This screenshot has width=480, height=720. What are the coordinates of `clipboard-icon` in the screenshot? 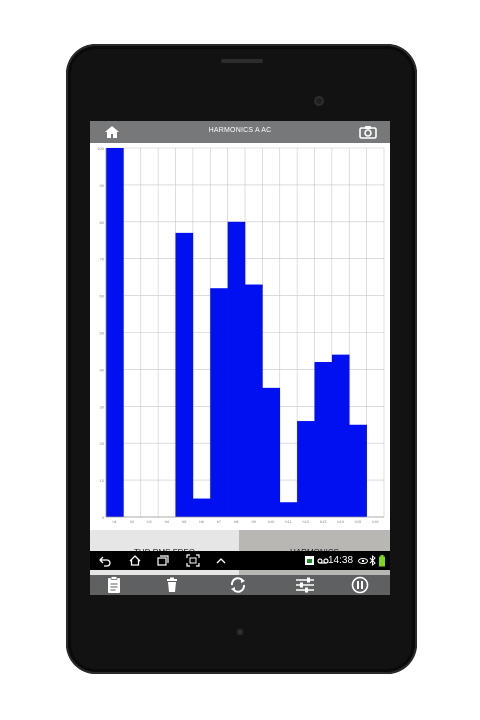 It's located at (114, 585).